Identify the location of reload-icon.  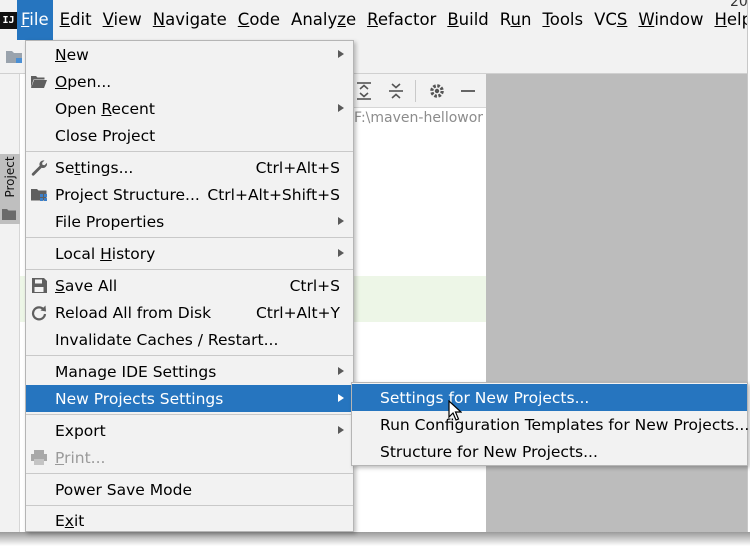
(39, 313).